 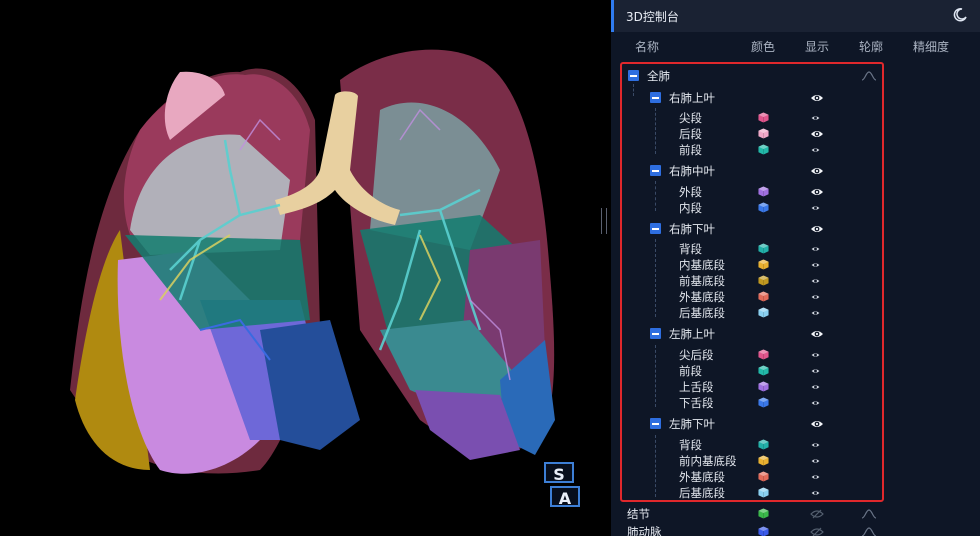 What do you see at coordinates (795, 387) in the screenshot?
I see `tree-row: 上舌段` at bounding box center [795, 387].